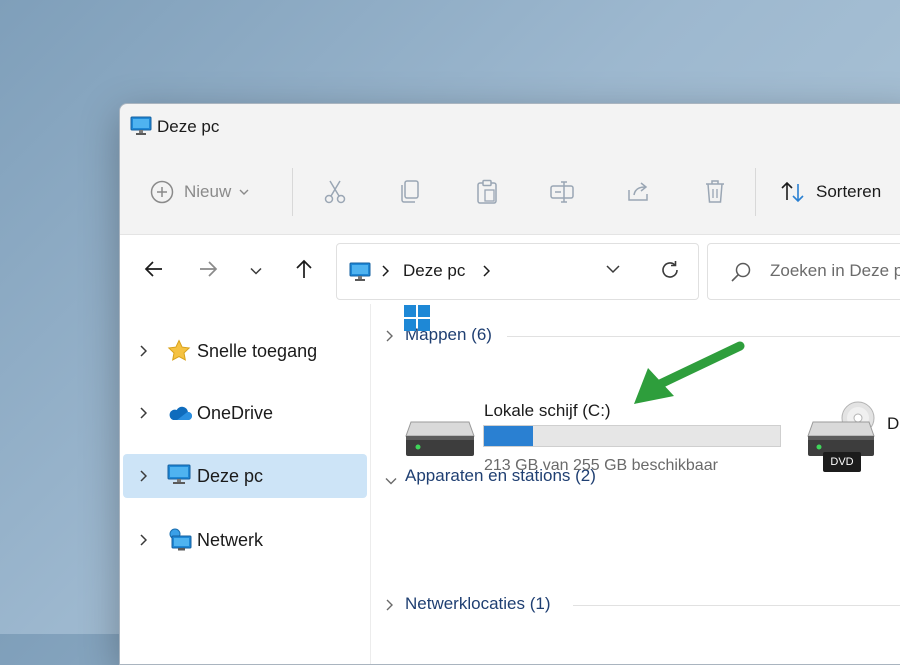 This screenshot has width=900, height=665. What do you see at coordinates (180, 415) in the screenshot?
I see `cloud-icon` at bounding box center [180, 415].